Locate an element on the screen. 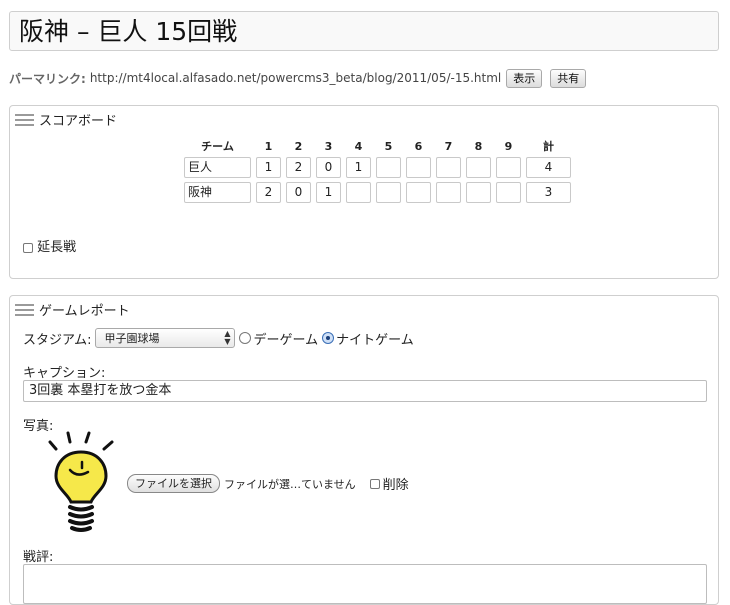 This screenshot has height=605, width=730. stadium-label: スタジアム: is located at coordinates (57, 340).